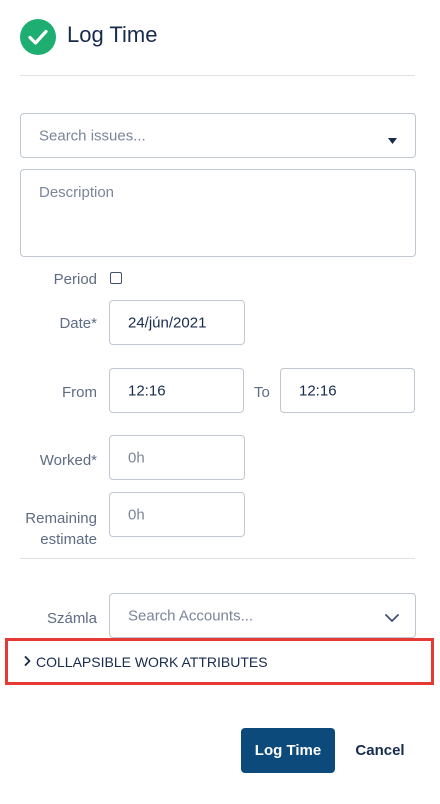  I want to click on period-checkbox, so click(116, 278).